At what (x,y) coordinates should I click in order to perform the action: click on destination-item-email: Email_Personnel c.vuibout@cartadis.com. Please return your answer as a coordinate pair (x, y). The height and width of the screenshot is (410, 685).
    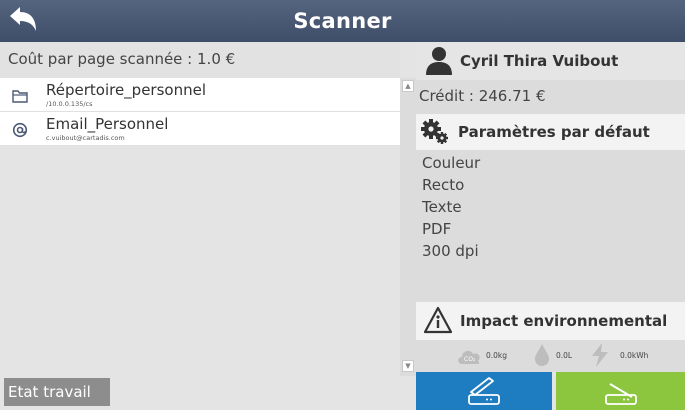
    Looking at the image, I should click on (200, 129).